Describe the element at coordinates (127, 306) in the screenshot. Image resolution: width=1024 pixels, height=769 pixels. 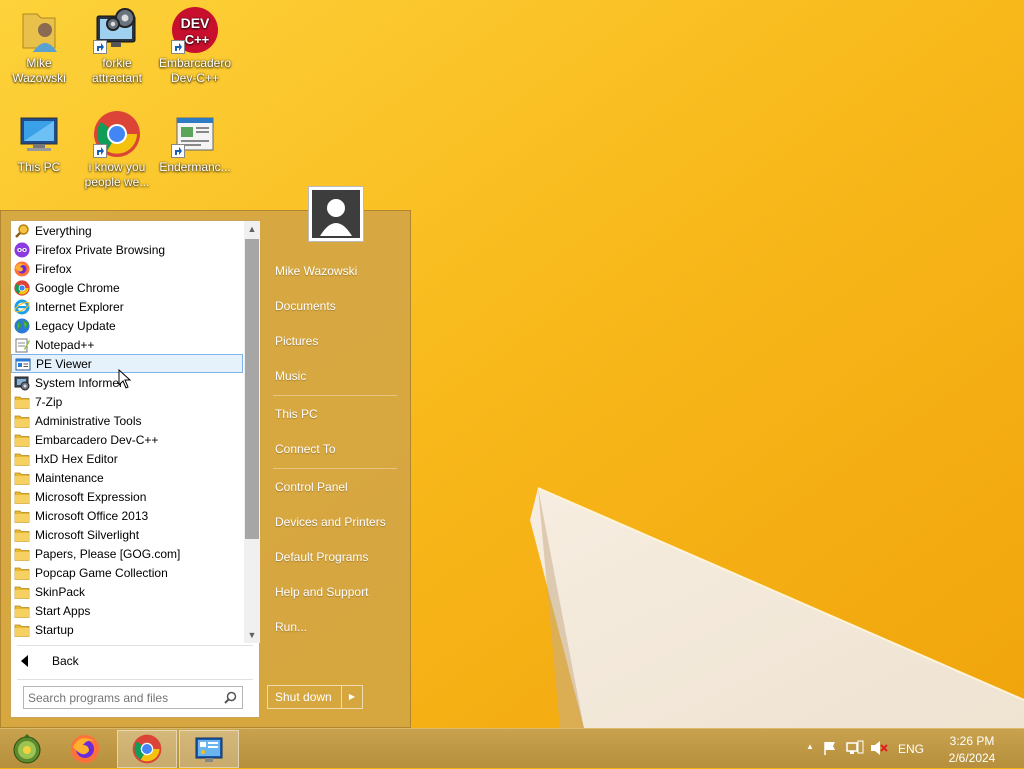
I see `program-item: Internet Explorer` at that location.